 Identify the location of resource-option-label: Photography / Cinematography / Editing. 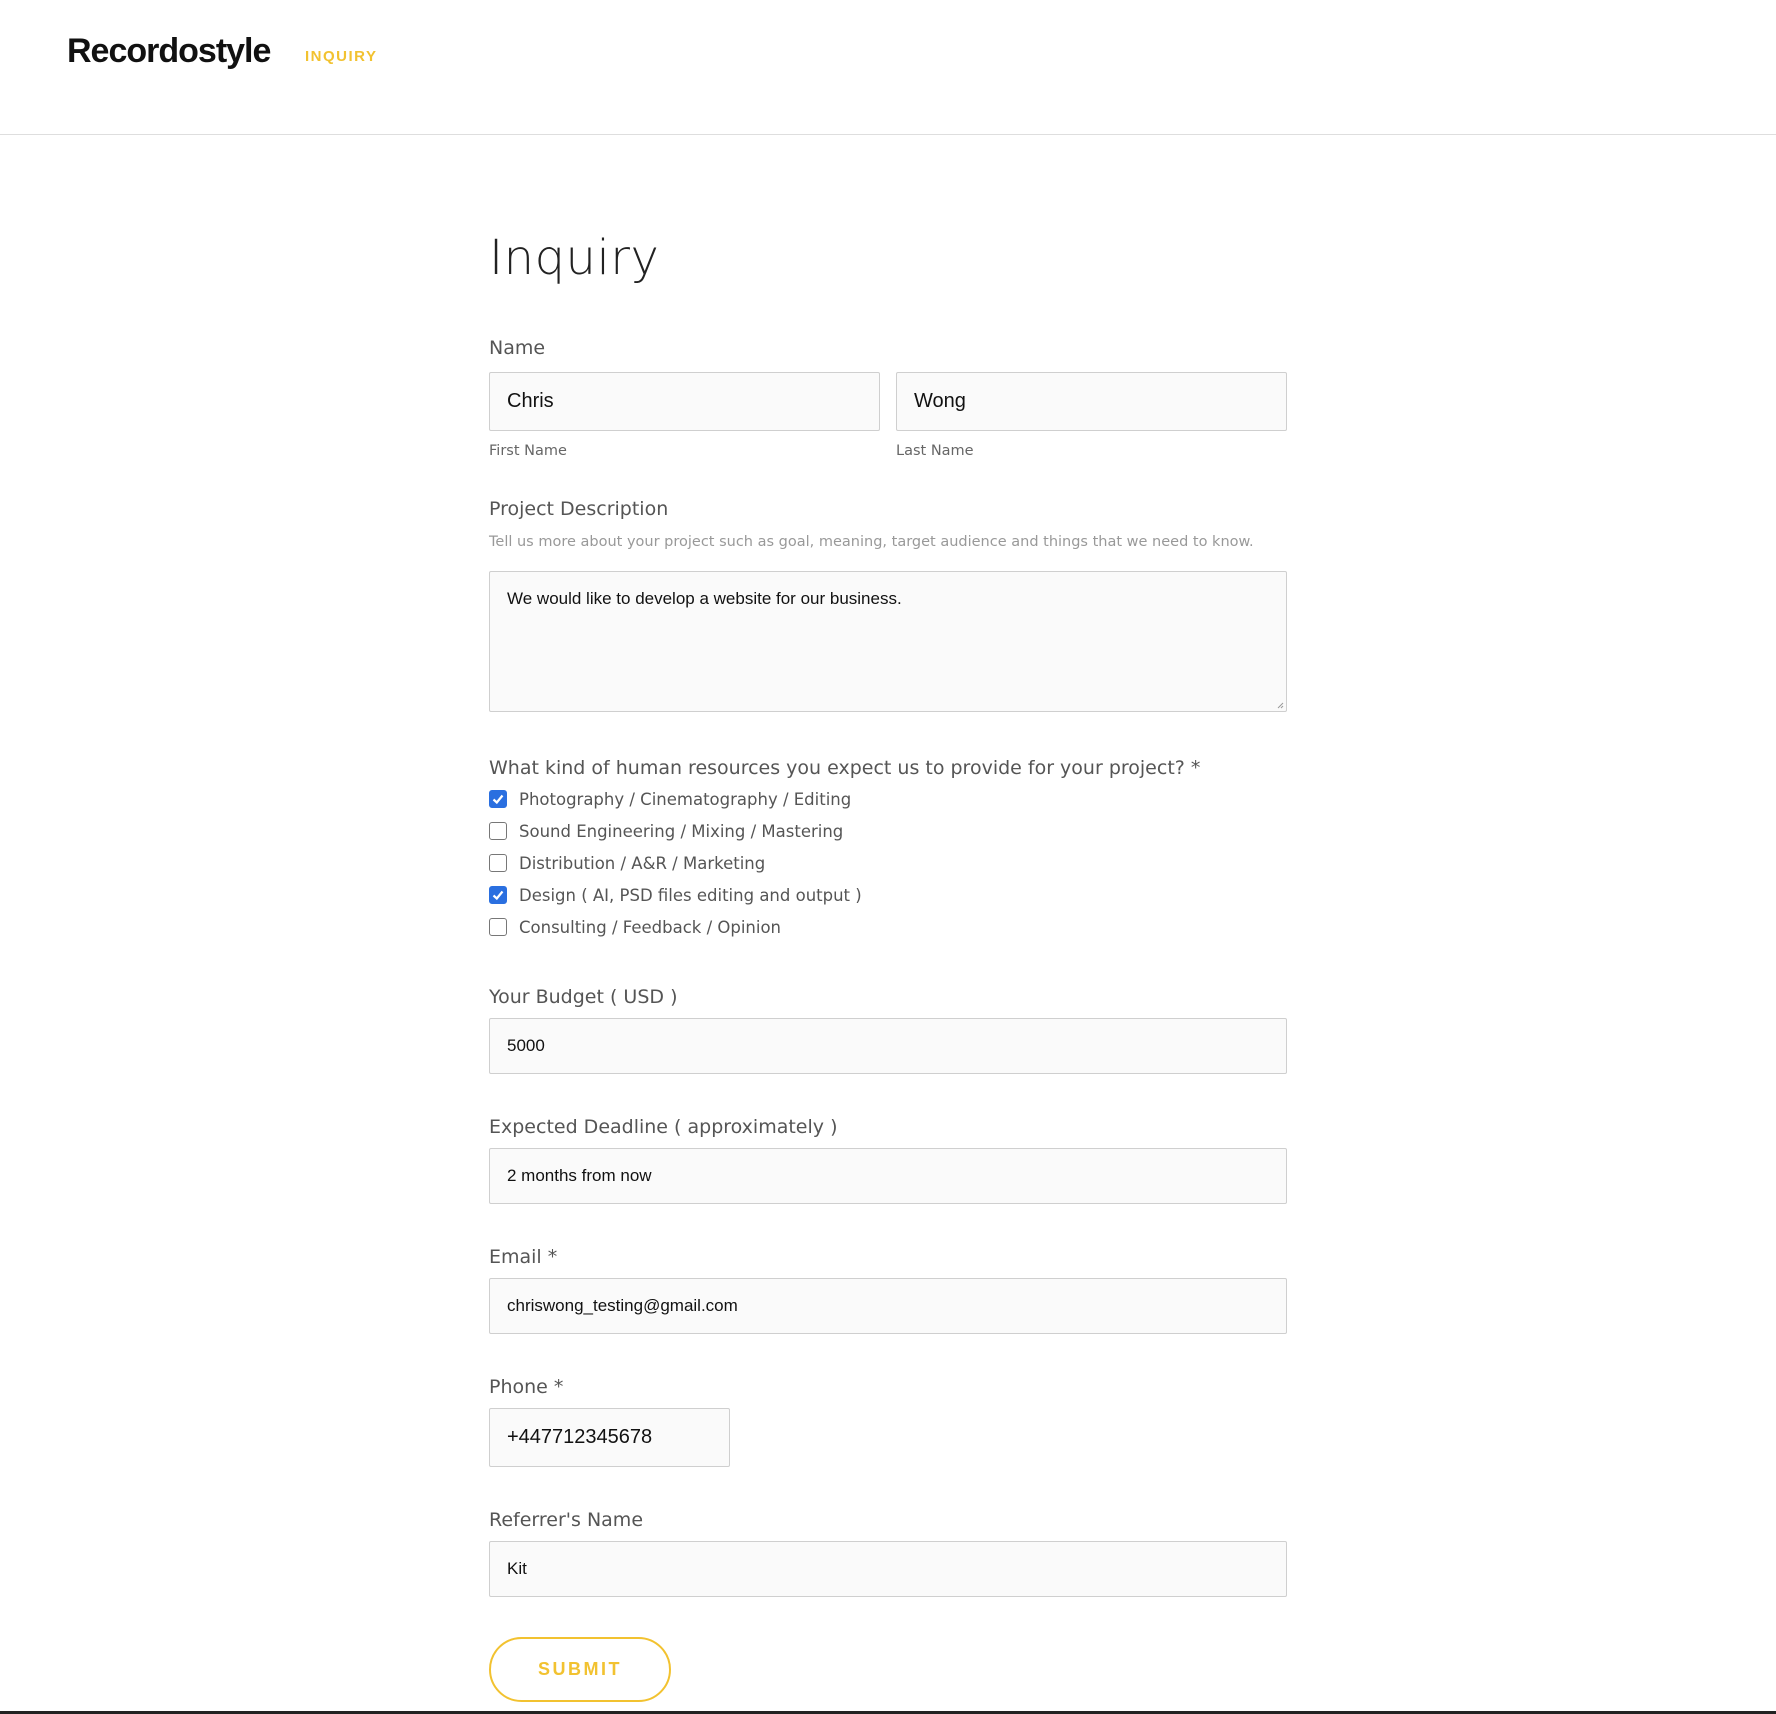
(685, 799).